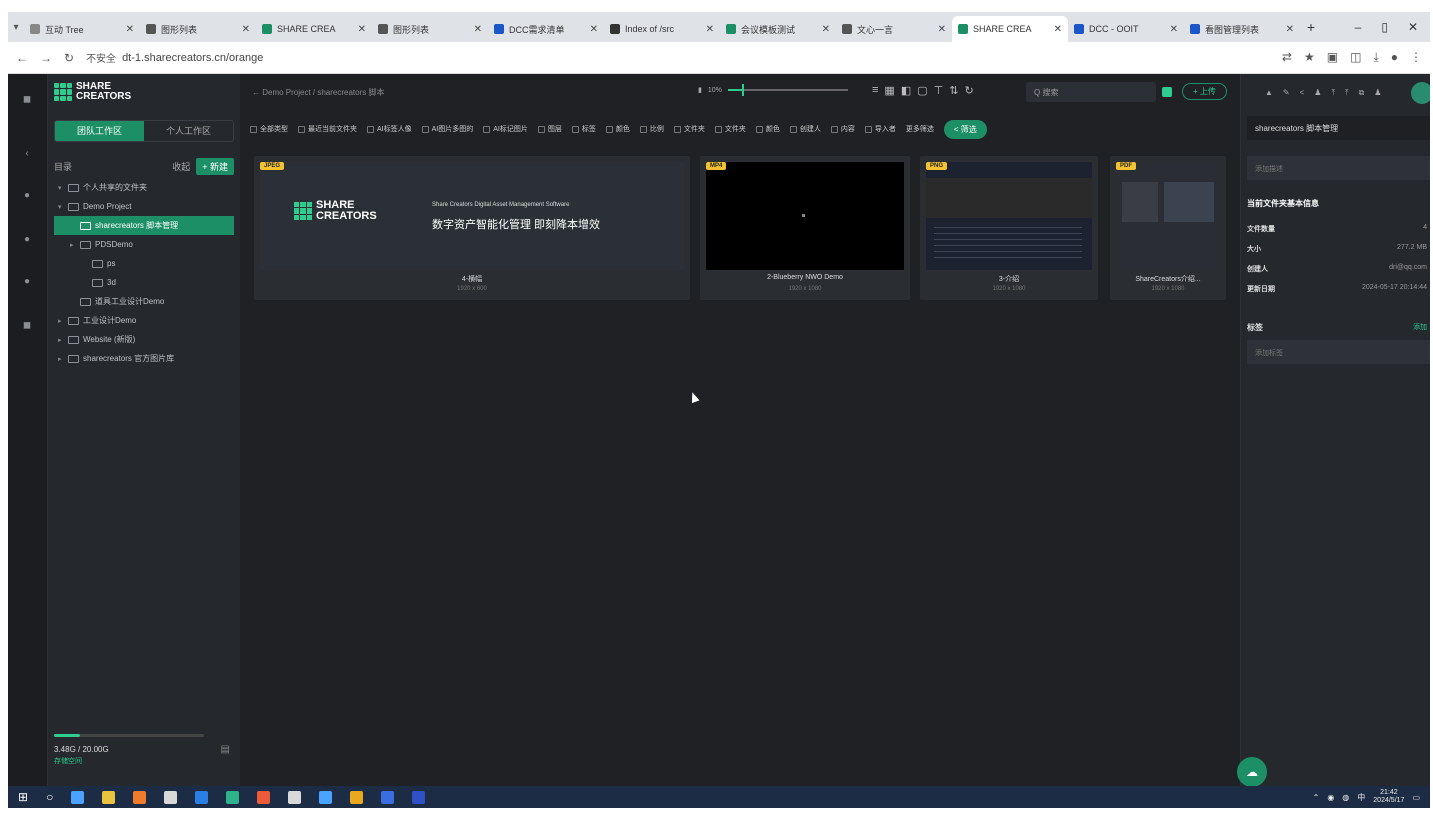 This screenshot has width=1433, height=814. What do you see at coordinates (1311, 27) in the screenshot?
I see `new-tab-button: +` at bounding box center [1311, 27].